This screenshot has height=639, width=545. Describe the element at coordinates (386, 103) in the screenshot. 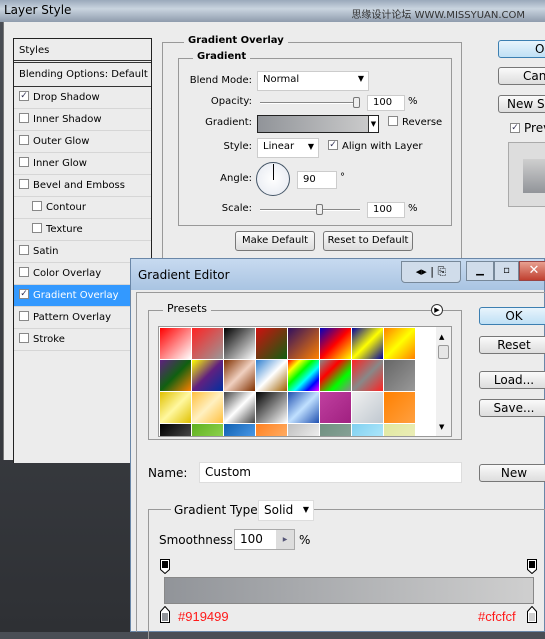

I see `opacity-input: 100` at that location.